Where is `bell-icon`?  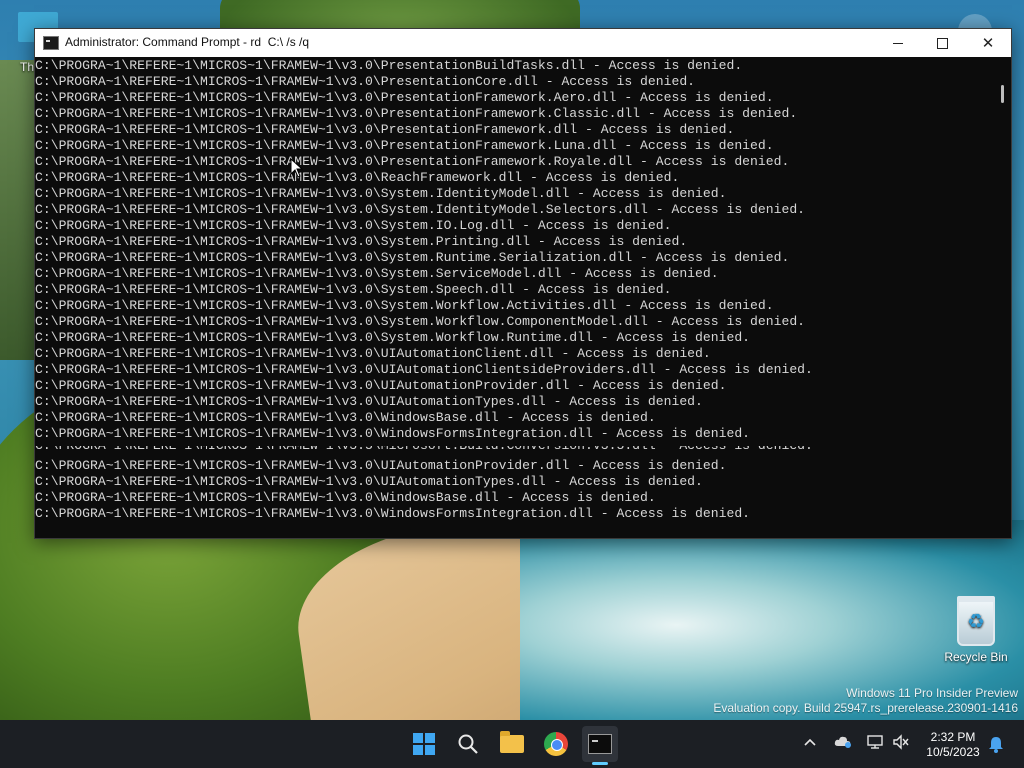
bell-icon is located at coordinates (996, 745).